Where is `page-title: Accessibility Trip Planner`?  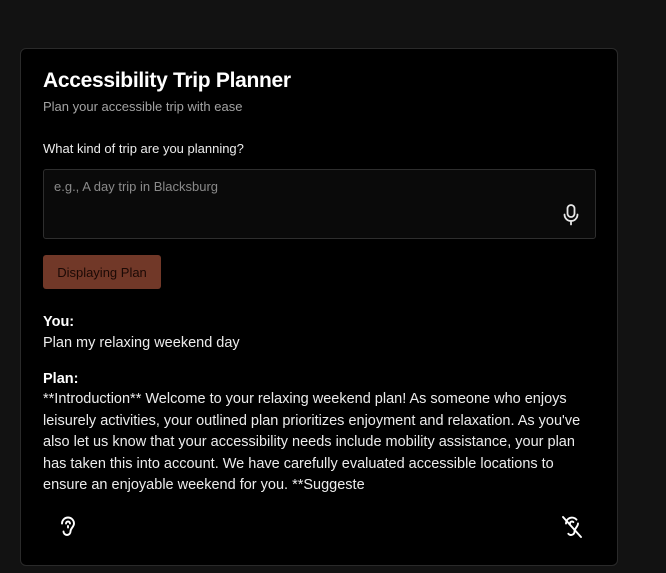
page-title: Accessibility Trip Planner is located at coordinates (167, 80).